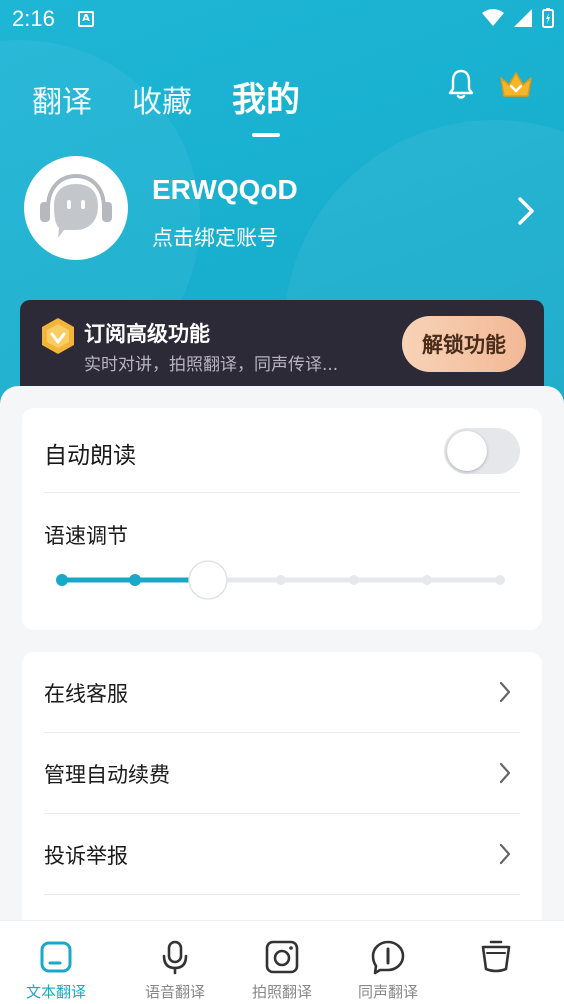 The image size is (564, 1004). What do you see at coordinates (388, 957) in the screenshot?
I see `simultaneous-icon` at bounding box center [388, 957].